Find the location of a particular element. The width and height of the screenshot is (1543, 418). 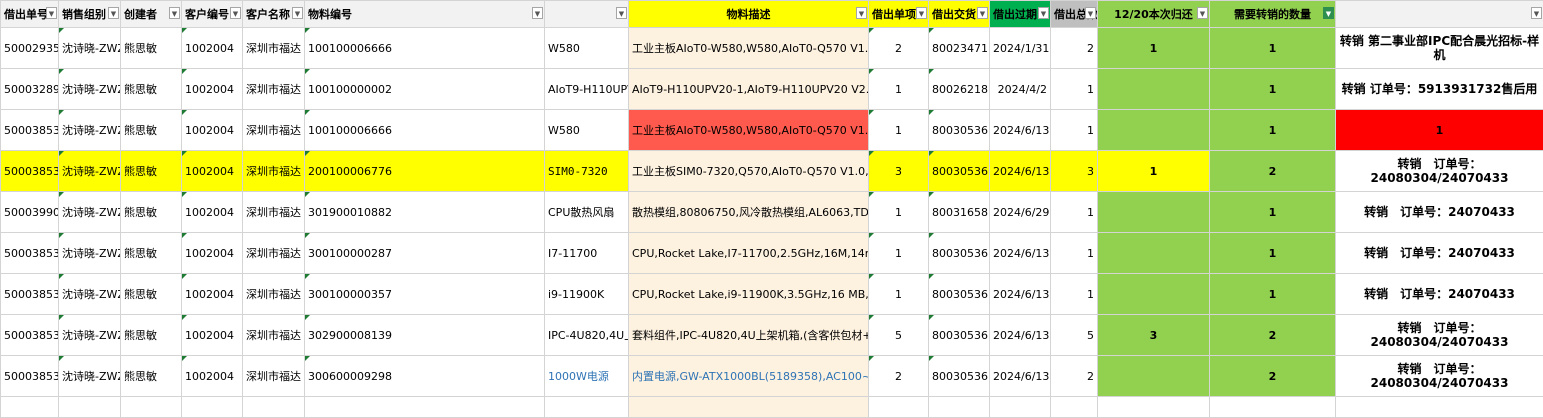

cell: 2024/4/2 is located at coordinates (1020, 89).